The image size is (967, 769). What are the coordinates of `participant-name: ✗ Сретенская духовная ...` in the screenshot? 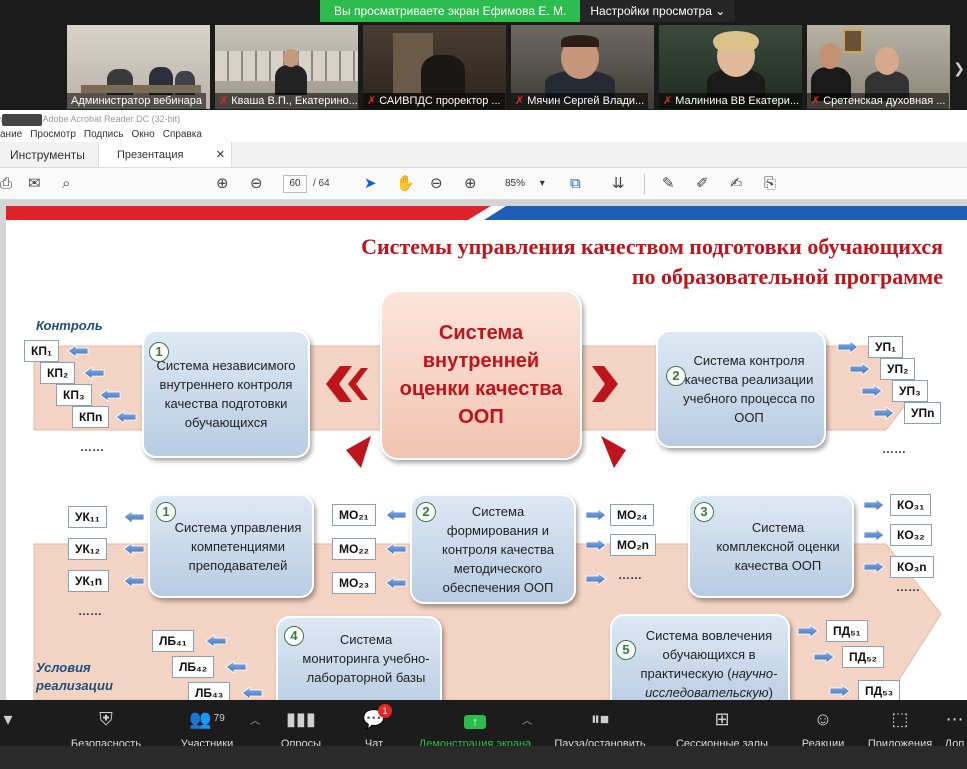 It's located at (878, 101).